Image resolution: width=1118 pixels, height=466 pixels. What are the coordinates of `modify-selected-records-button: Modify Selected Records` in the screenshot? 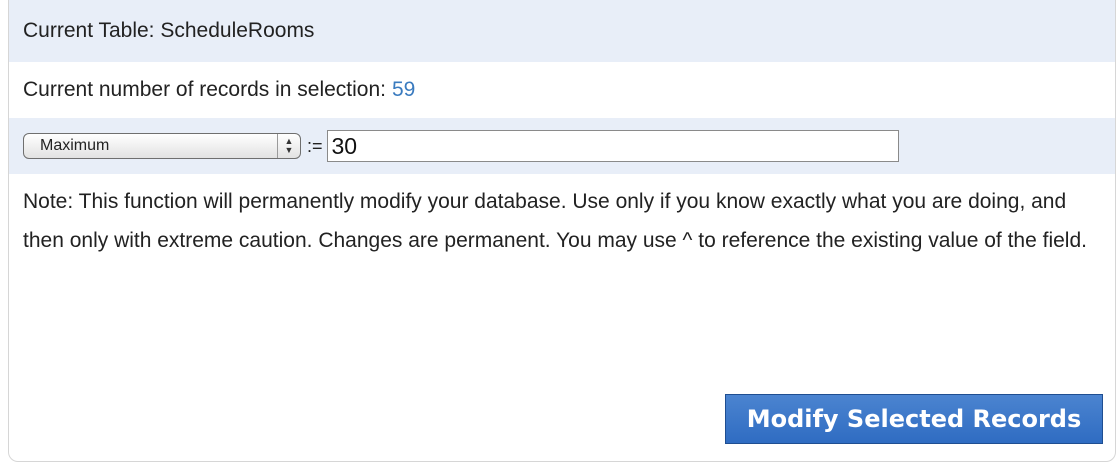 It's located at (914, 419).